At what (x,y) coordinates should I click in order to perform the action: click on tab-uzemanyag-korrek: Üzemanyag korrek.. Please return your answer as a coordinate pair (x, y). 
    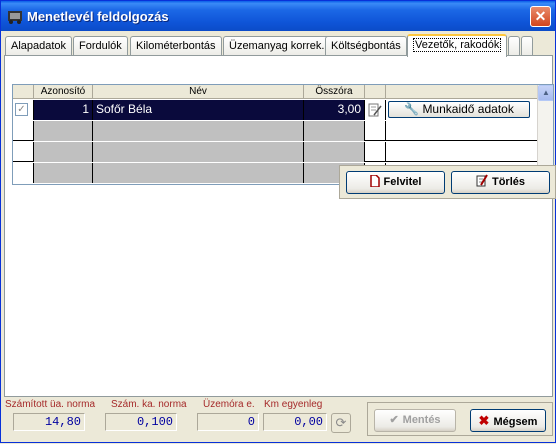
    Looking at the image, I should click on (277, 46).